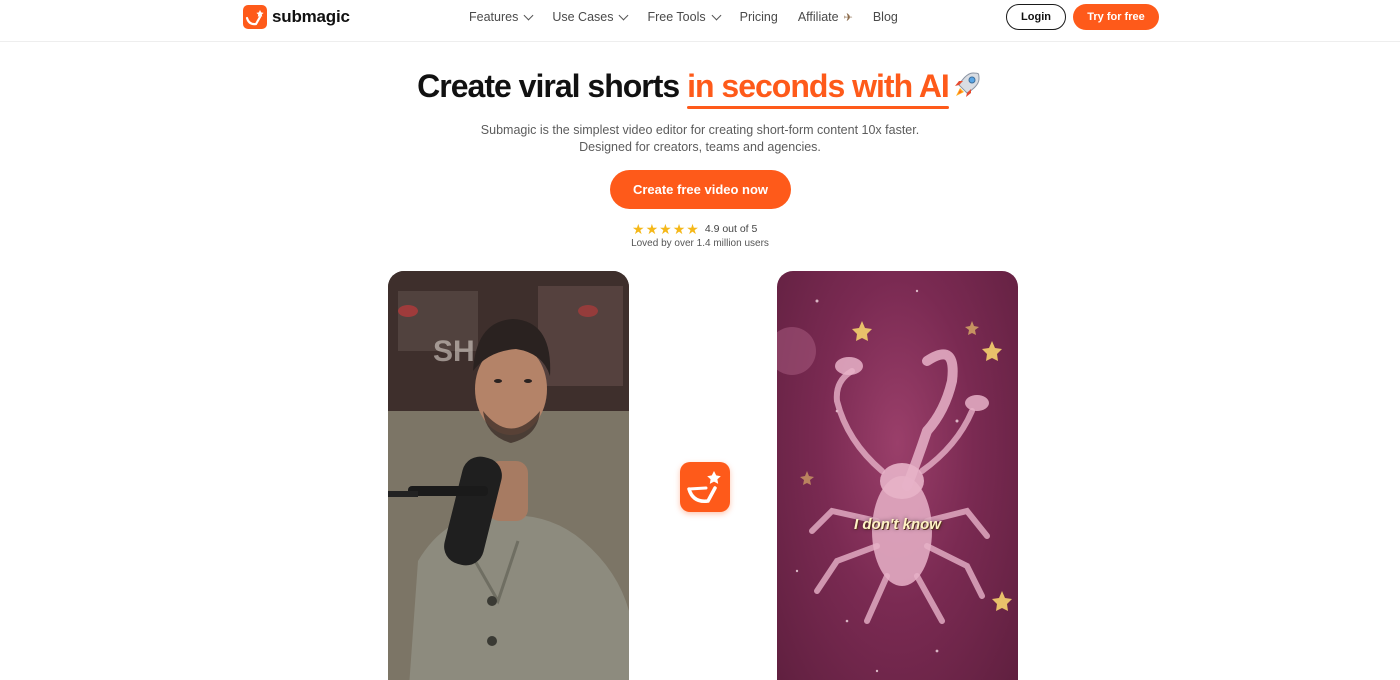  What do you see at coordinates (454, 351) in the screenshot?
I see `svg-text: SH` at bounding box center [454, 351].